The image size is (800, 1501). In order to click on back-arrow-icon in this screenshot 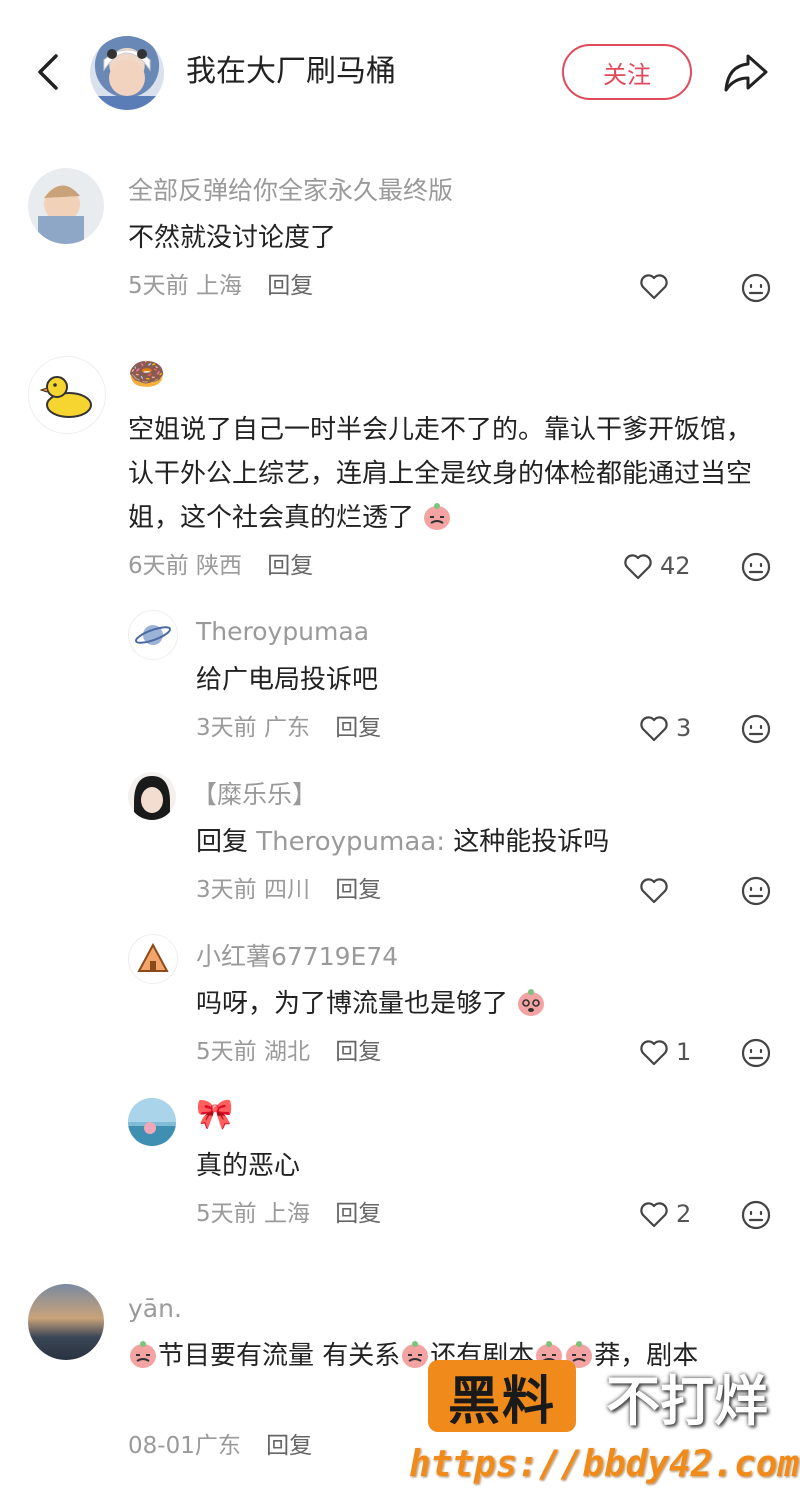, I will do `click(50, 72)`.